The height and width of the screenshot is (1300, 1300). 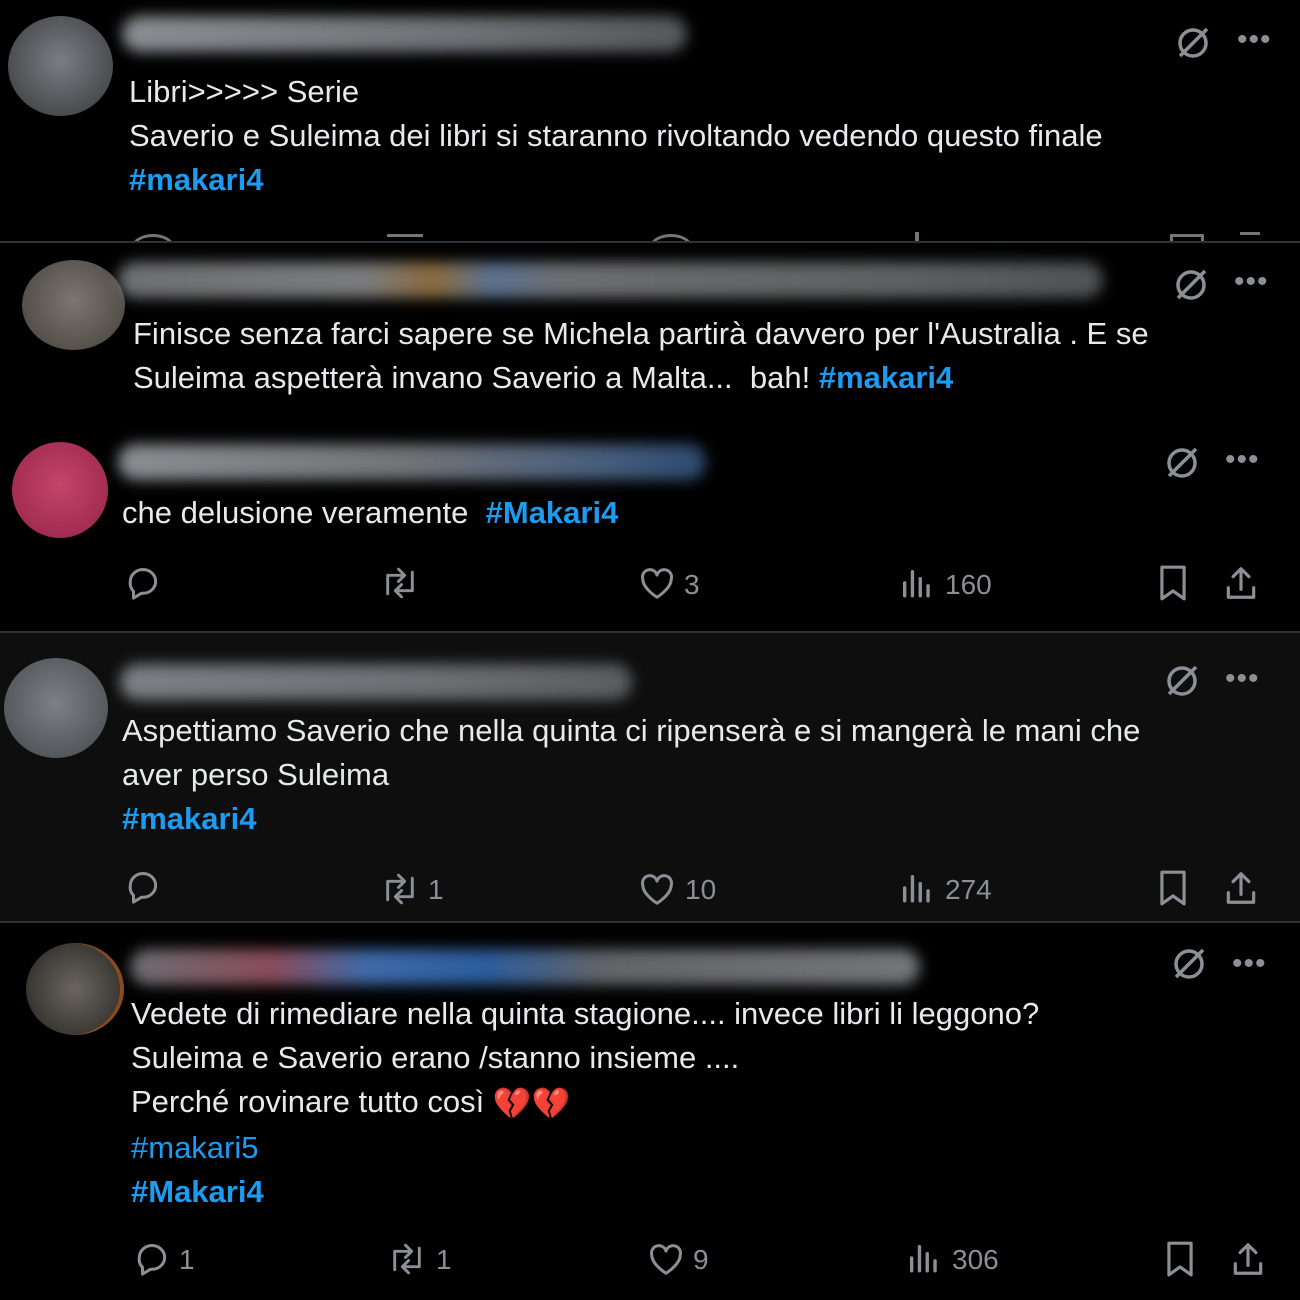 I want to click on action-bar-partial, so click(x=700, y=235).